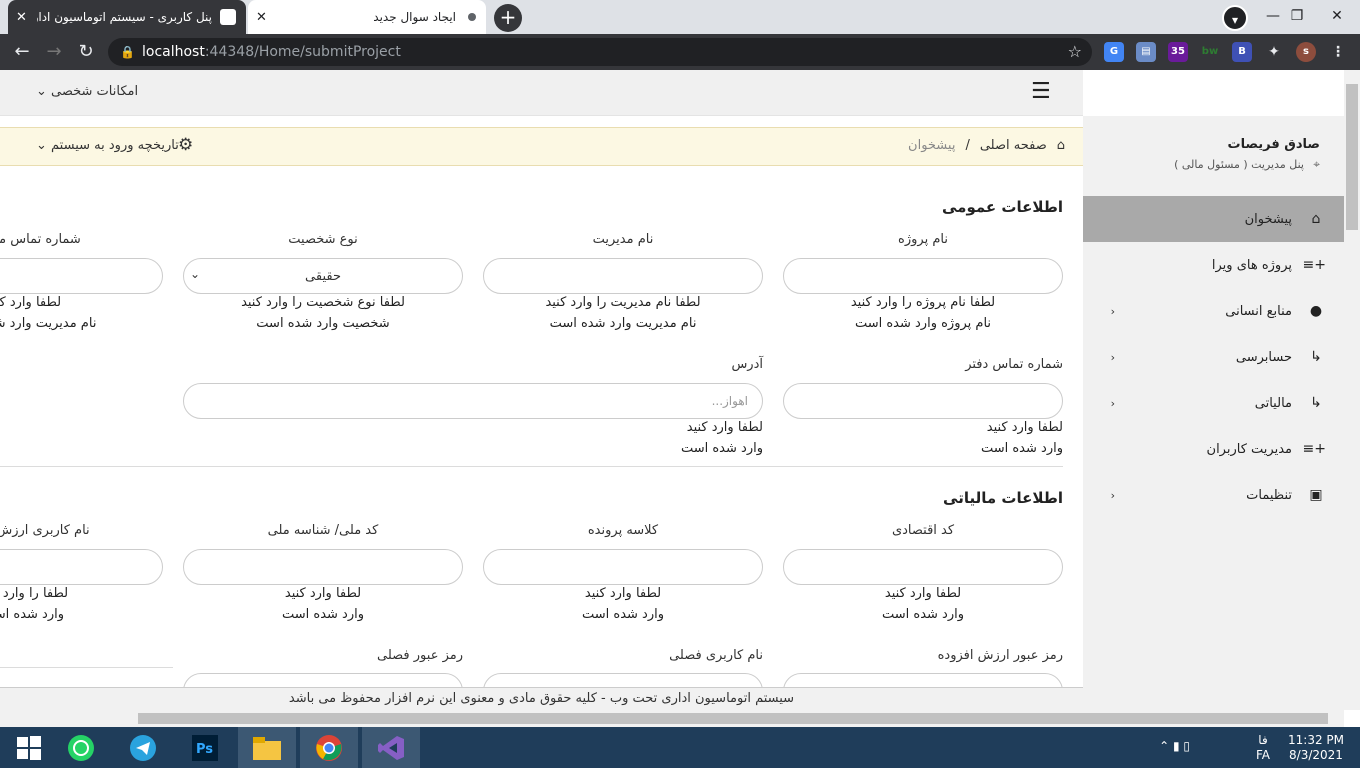  Describe the element at coordinates (22, 52) in the screenshot. I see `back-icon: ←` at that location.